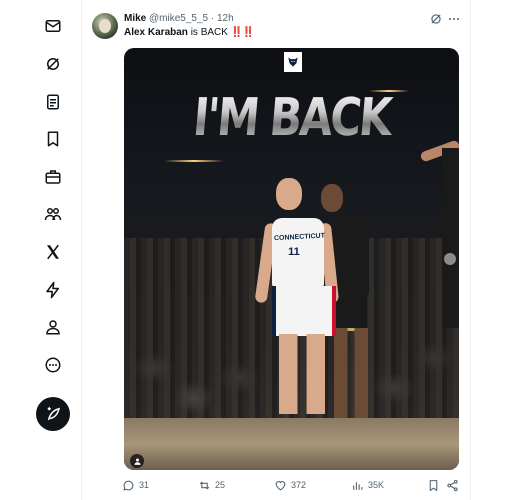 This screenshot has width=518, height=500. What do you see at coordinates (332, 198) in the screenshot?
I see `player-second-head` at bounding box center [332, 198].